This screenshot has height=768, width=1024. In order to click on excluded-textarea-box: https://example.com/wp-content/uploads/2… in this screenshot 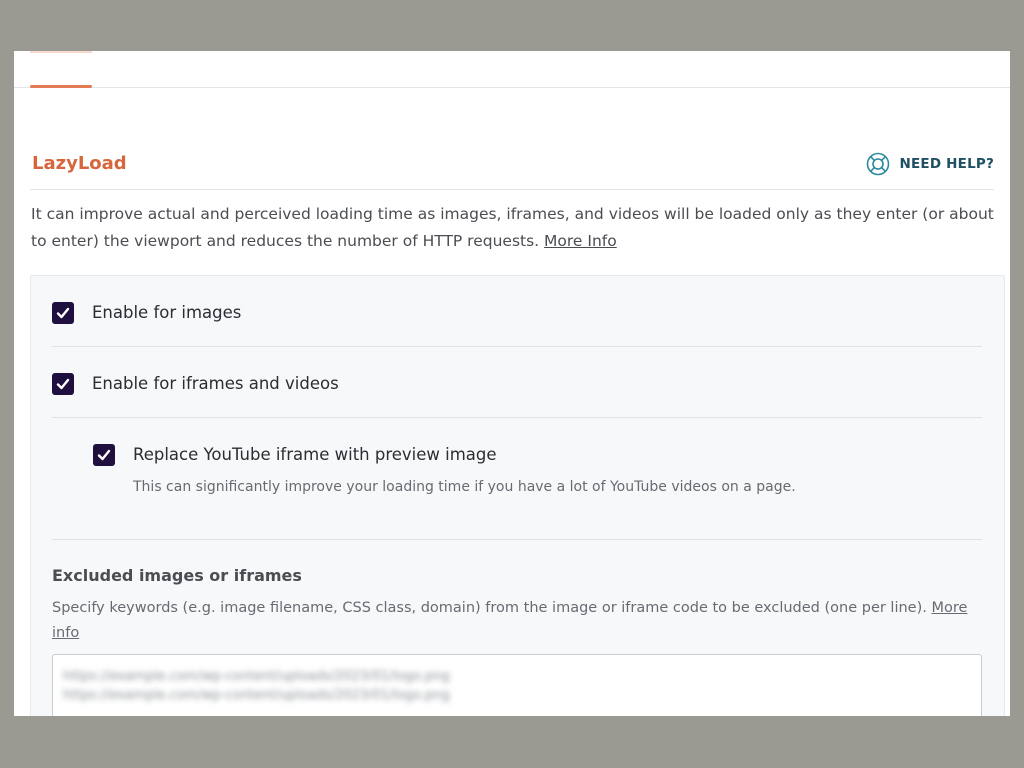, I will do `click(517, 685)`.